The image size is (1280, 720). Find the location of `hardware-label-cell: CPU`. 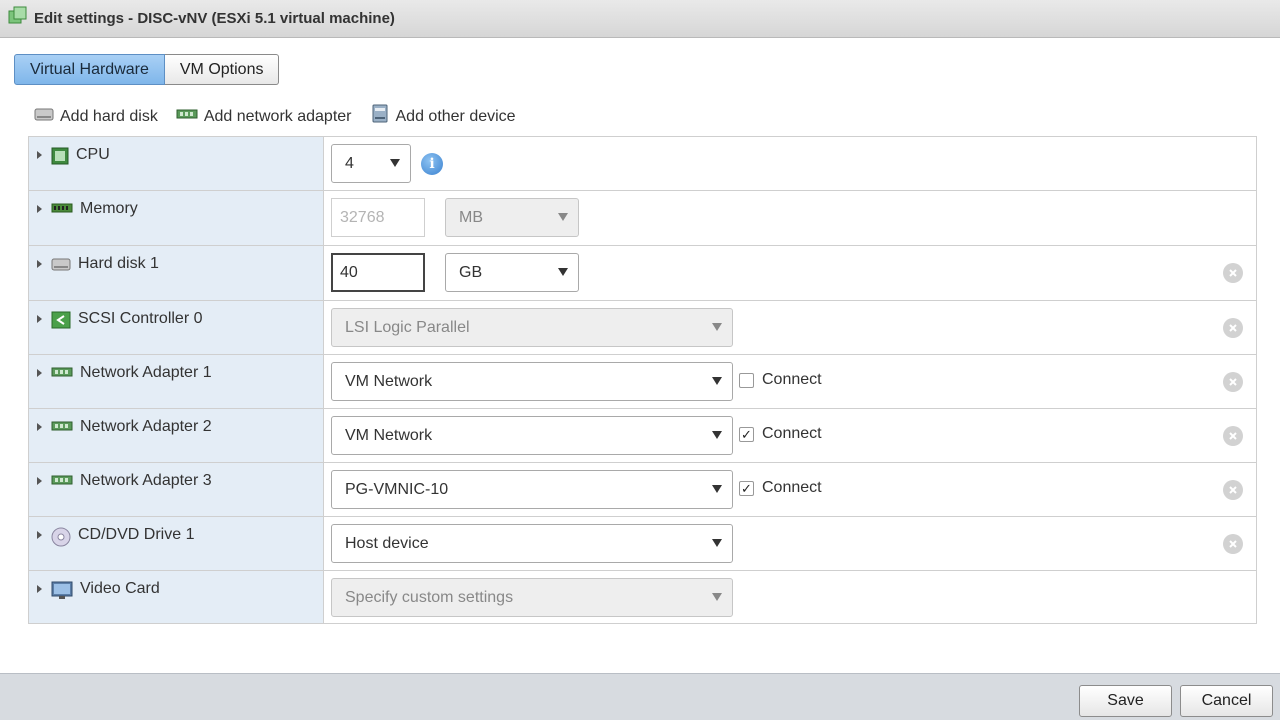

hardware-label-cell: CPU is located at coordinates (176, 163).